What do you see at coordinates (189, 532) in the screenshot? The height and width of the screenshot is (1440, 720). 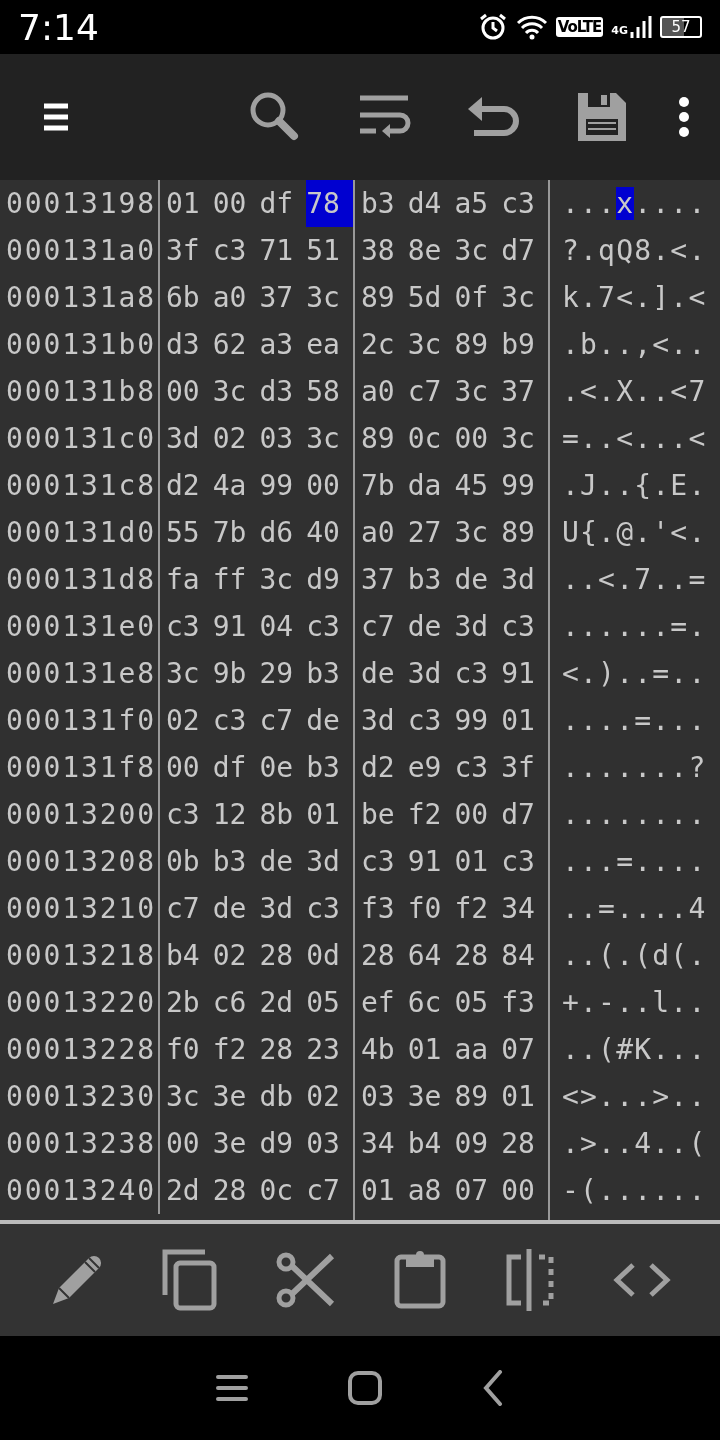 I see `hex-byte: 55` at bounding box center [189, 532].